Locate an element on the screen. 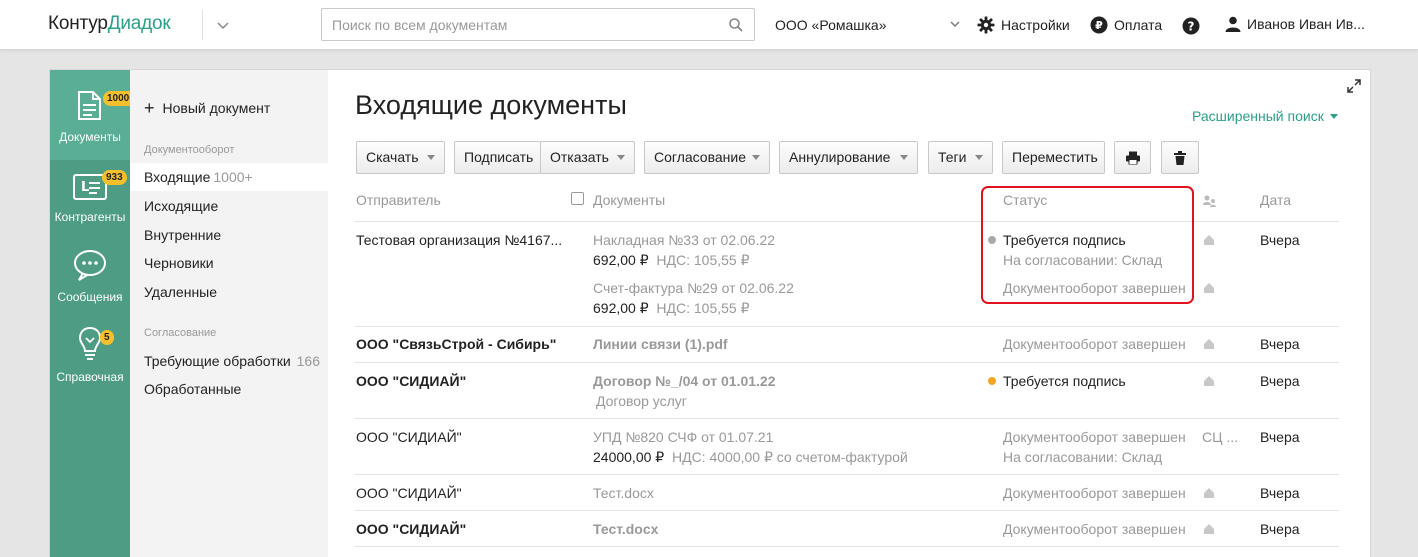 Image resolution: width=1418 pixels, height=557 pixels. tags-button: Теги is located at coordinates (960, 157).